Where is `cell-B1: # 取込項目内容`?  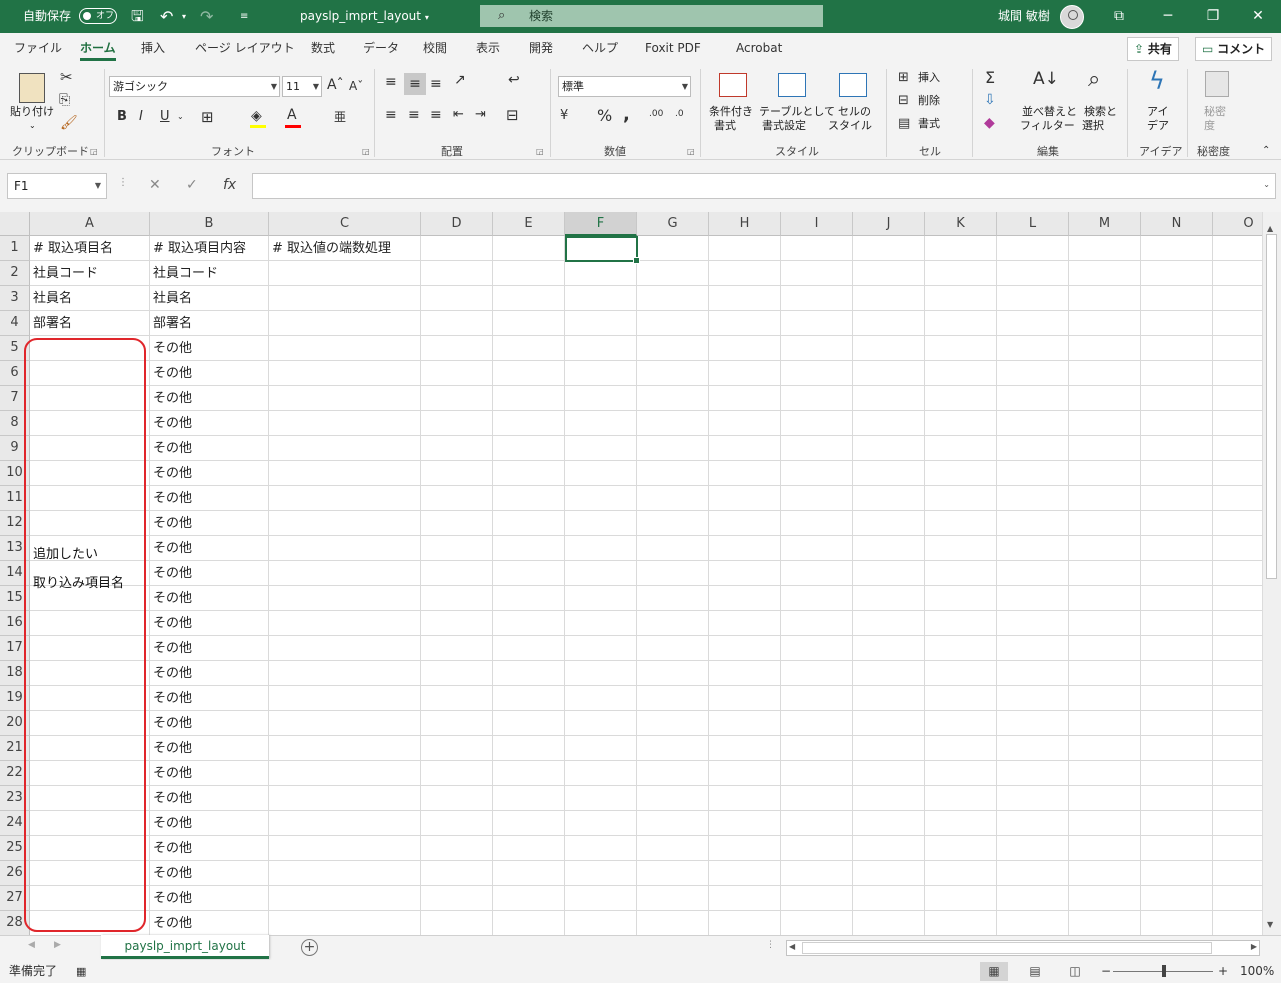 cell-B1: # 取込項目内容 is located at coordinates (198, 249).